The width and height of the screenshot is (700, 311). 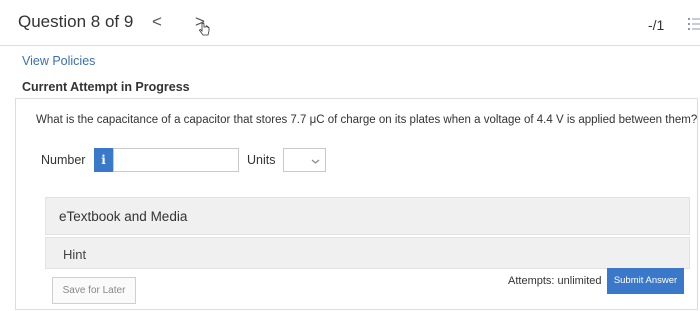 What do you see at coordinates (315, 161) in the screenshot?
I see `chevron-down-icon` at bounding box center [315, 161].